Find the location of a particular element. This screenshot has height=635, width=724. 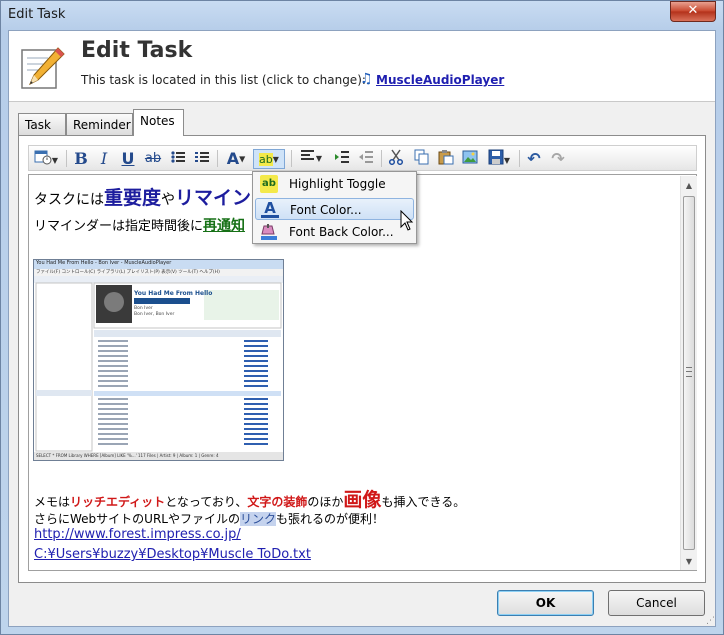

tab-notes: Notes is located at coordinates (158, 122).